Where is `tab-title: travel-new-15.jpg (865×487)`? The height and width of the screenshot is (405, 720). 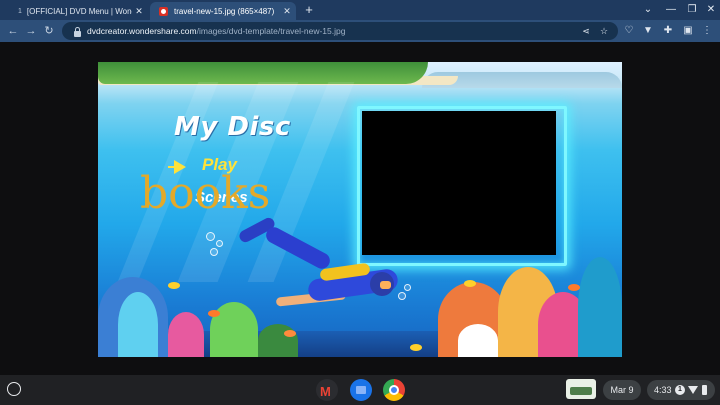 tab-title: travel-new-15.jpg (865×487) is located at coordinates (224, 11).